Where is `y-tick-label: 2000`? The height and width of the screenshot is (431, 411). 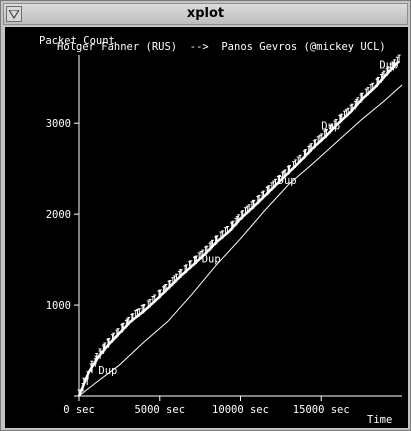
y-tick-label: 2000 is located at coordinates (58, 215).